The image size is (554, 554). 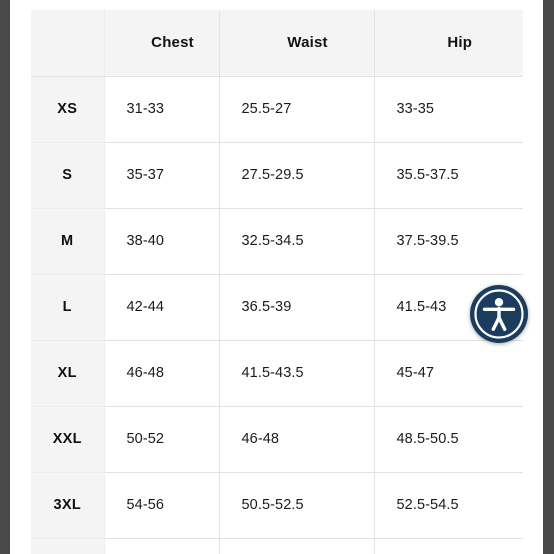 What do you see at coordinates (68, 505) in the screenshot?
I see `cell-size: 3XL` at bounding box center [68, 505].